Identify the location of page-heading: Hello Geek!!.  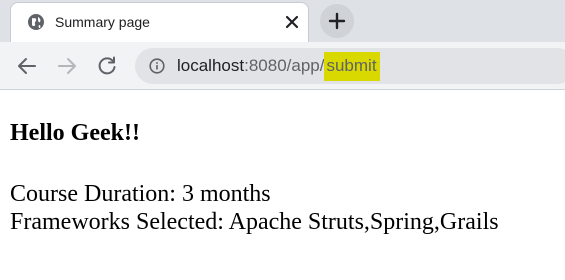
(75, 133).